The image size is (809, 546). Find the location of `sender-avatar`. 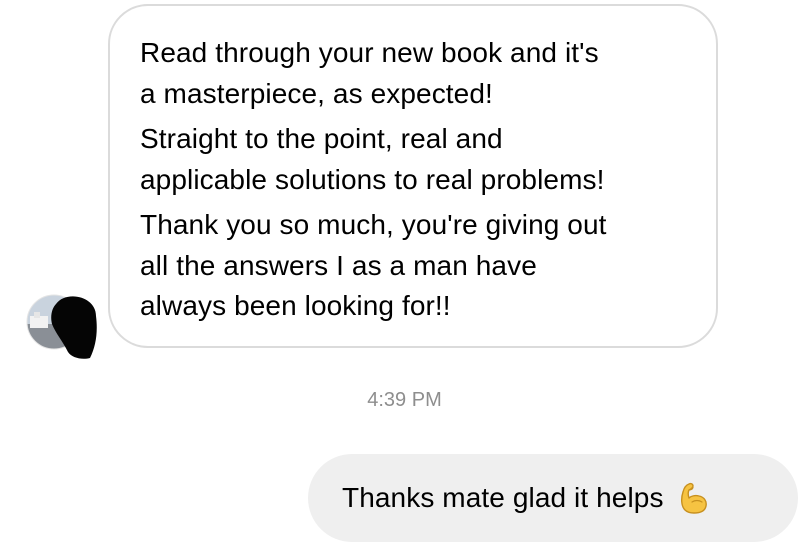

sender-avatar is located at coordinates (61, 326).